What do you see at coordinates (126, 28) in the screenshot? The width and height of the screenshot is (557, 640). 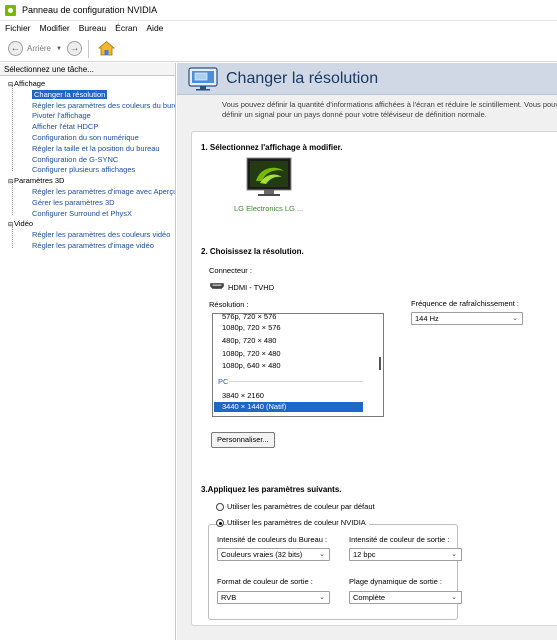 I see `menu-ecran: Écran` at bounding box center [126, 28].